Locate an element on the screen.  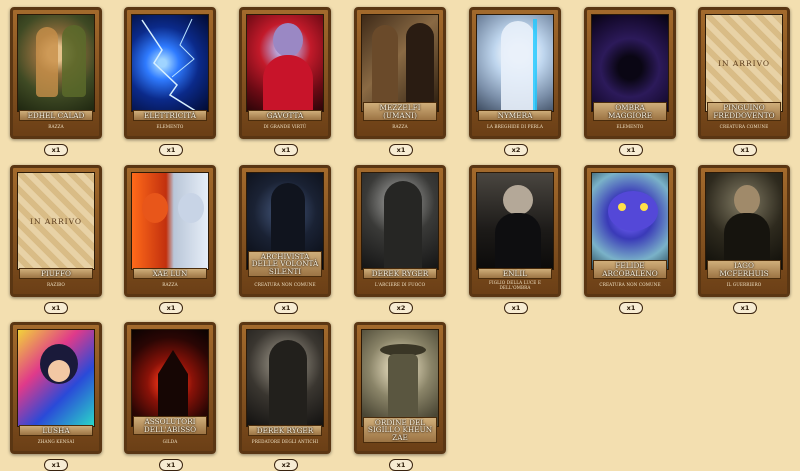
card-mezzelfi: MEZZELFI (UMANI) RAZZA is located at coordinates (400, 73).